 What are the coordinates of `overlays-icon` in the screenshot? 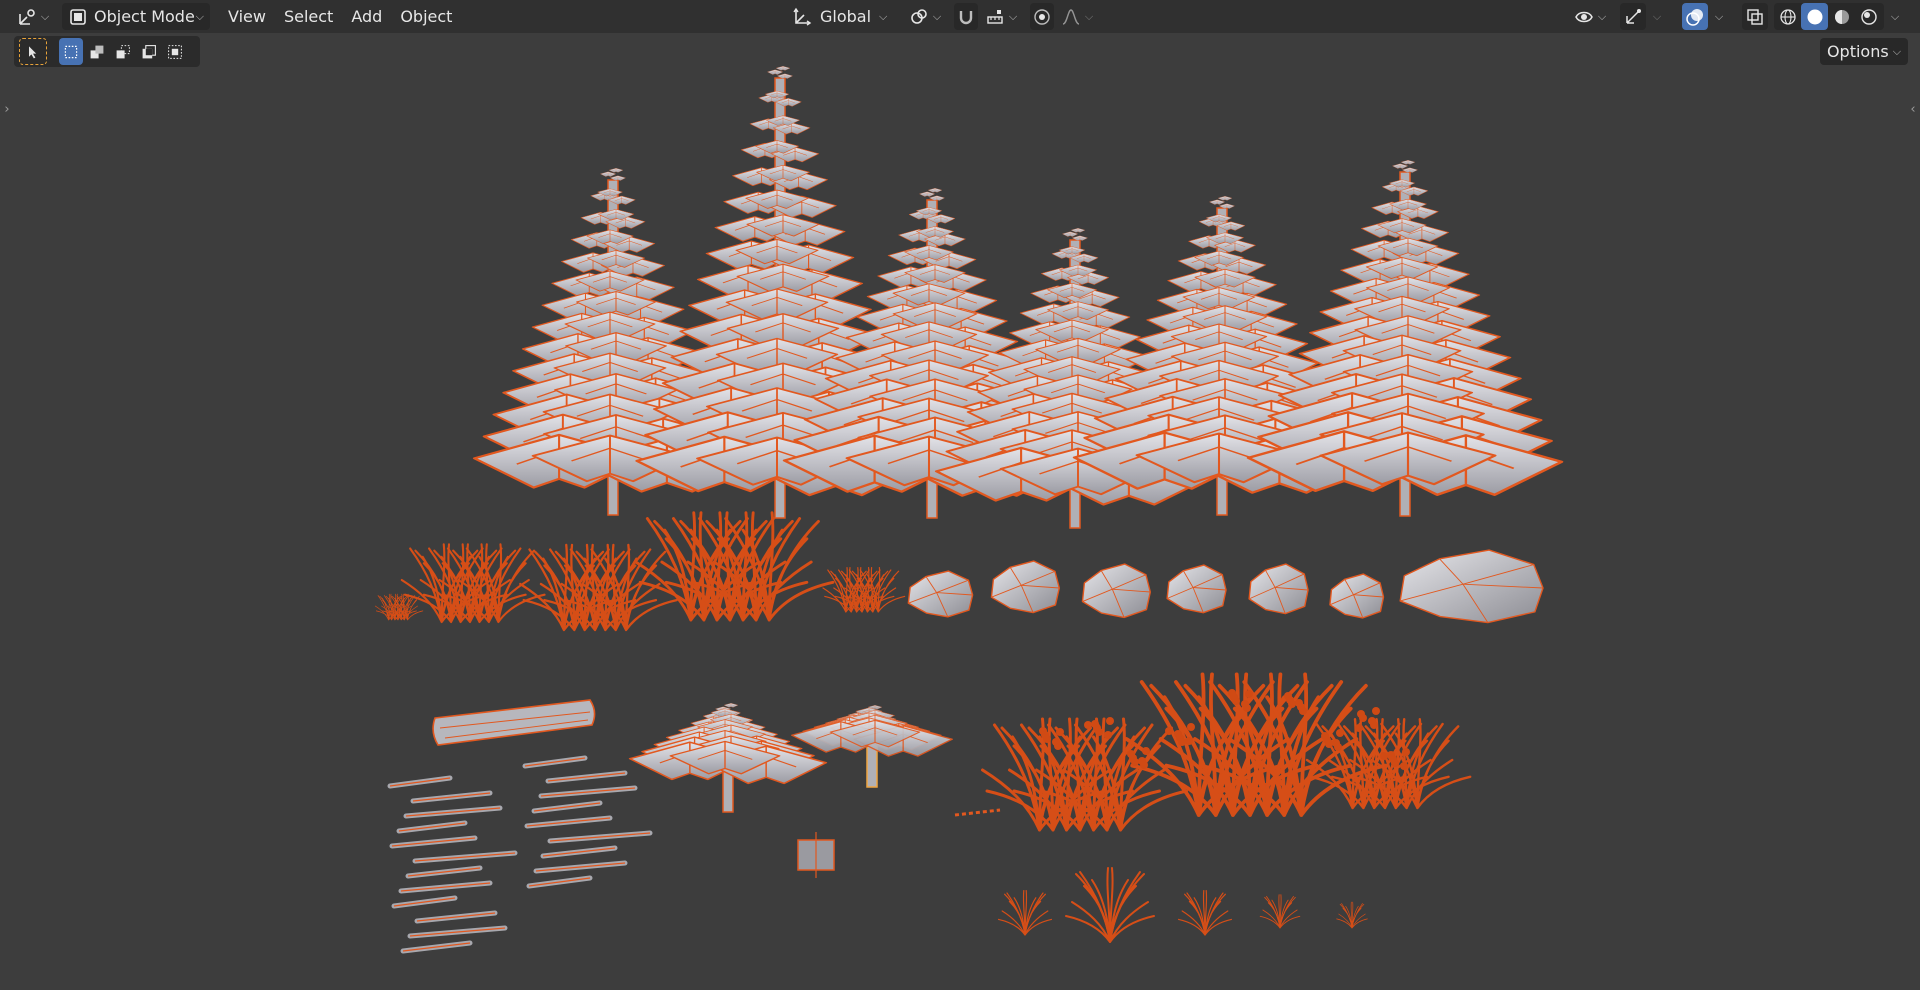 It's located at (1694, 17).